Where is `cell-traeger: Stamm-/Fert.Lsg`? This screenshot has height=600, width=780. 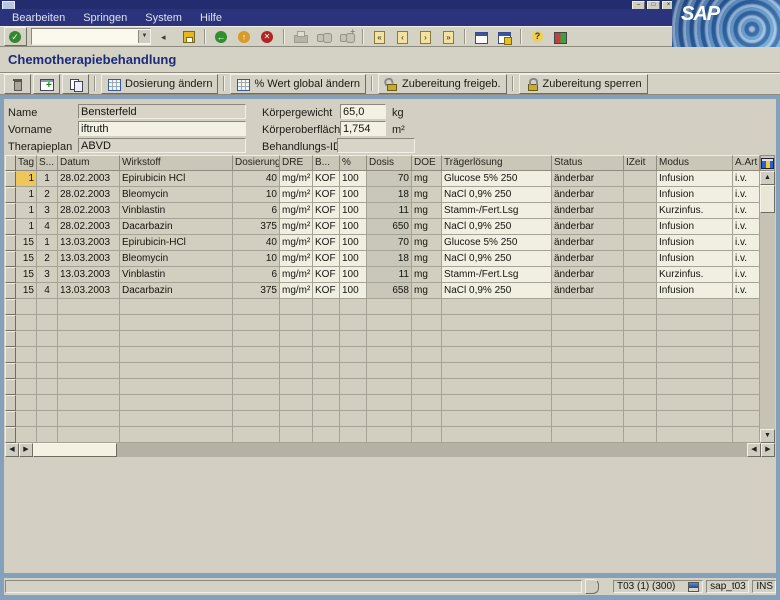
cell-traeger: Stamm-/Fert.Lsg is located at coordinates (497, 211).